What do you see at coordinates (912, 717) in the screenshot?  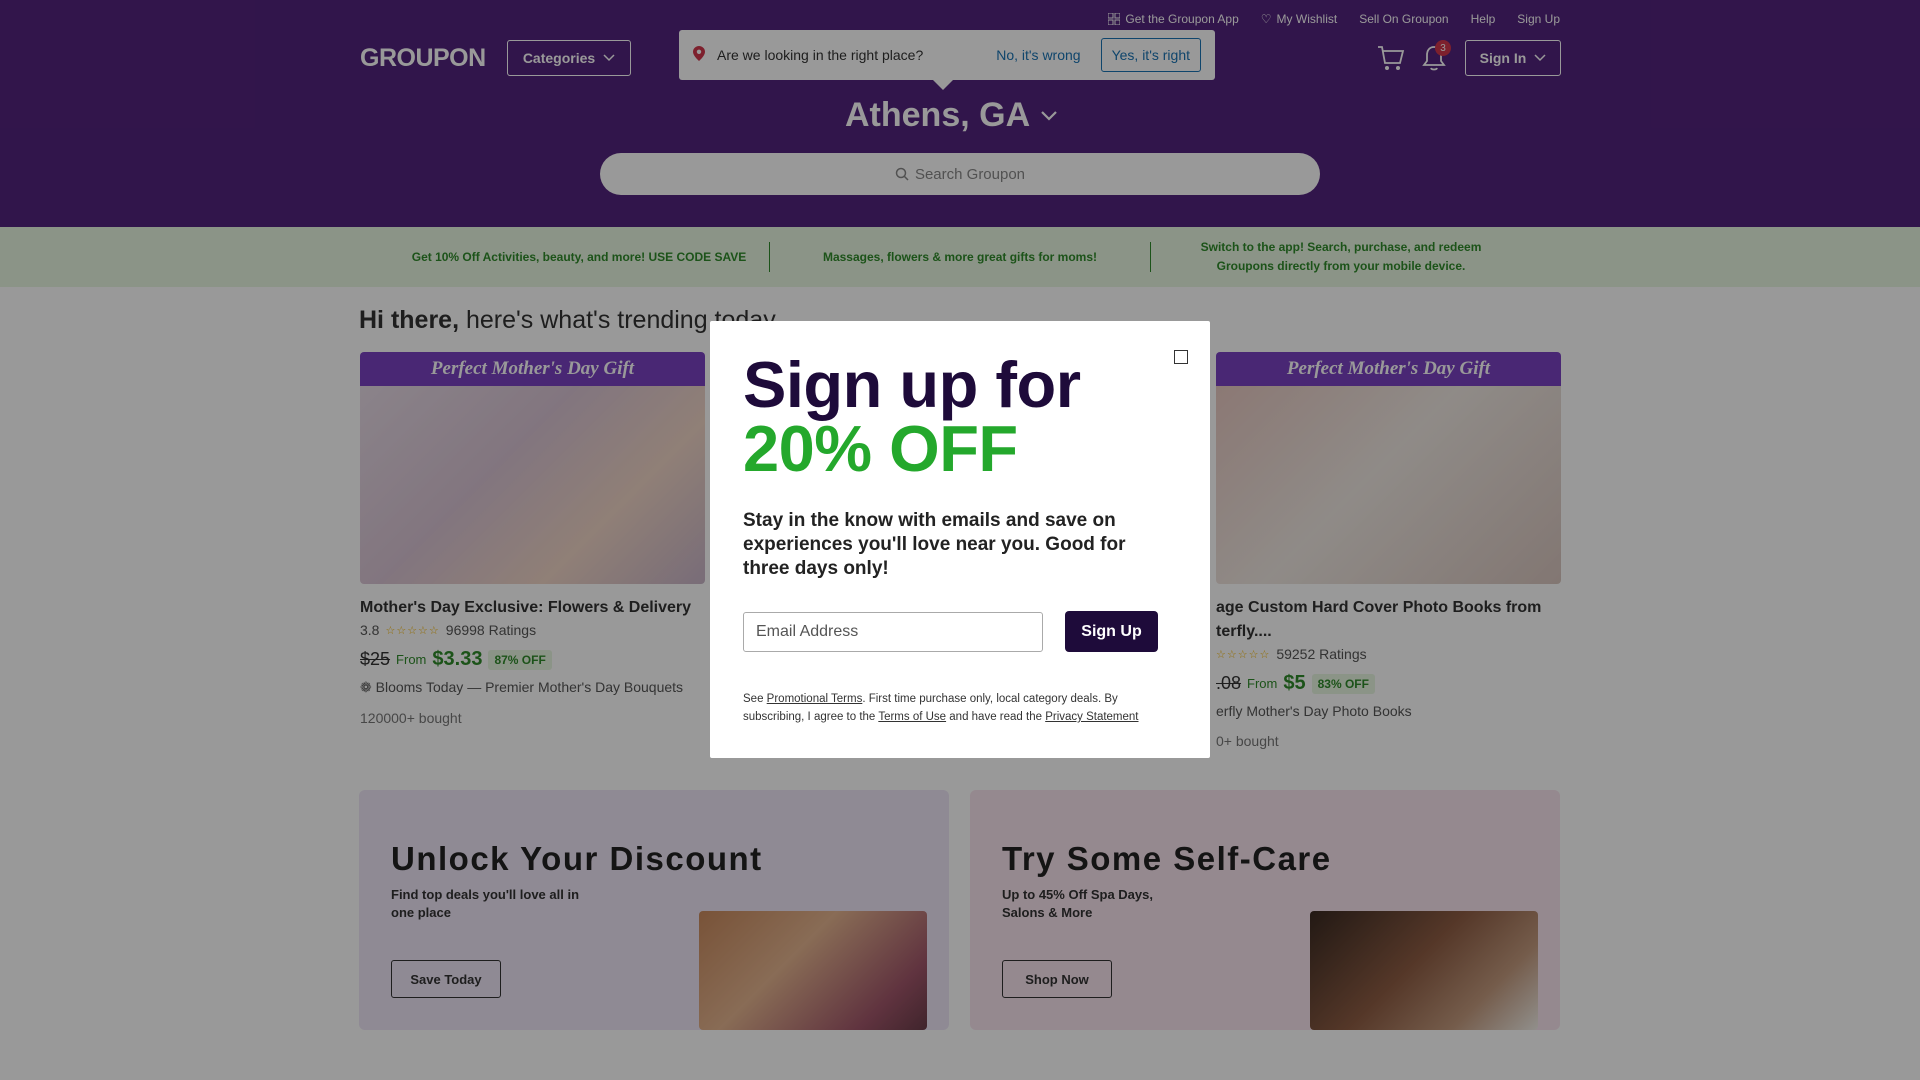 I see `terms-of-use-link: Terms of Use` at bounding box center [912, 717].